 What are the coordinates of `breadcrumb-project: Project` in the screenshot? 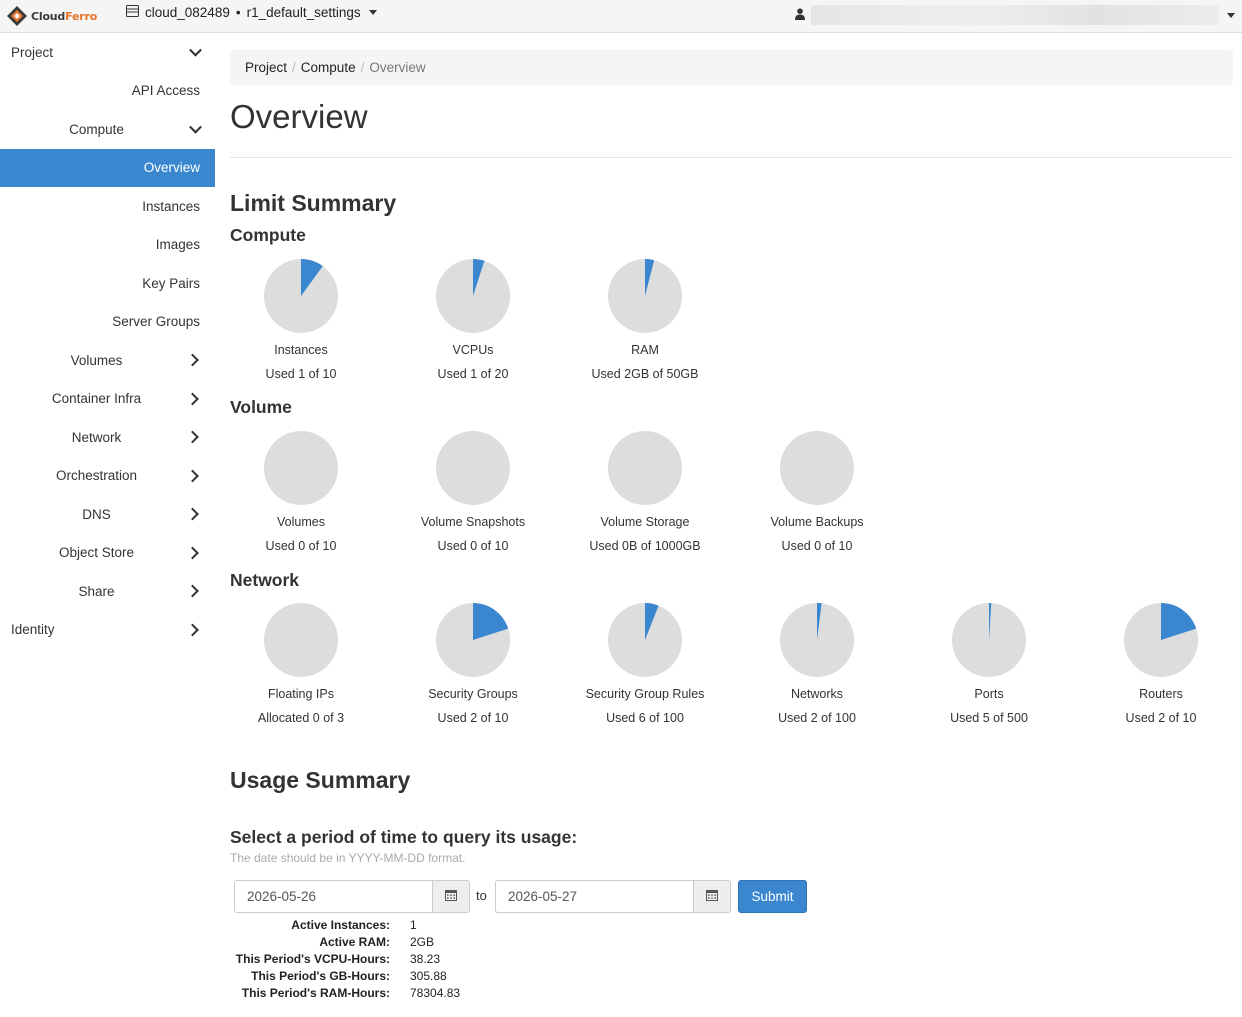 It's located at (266, 67).